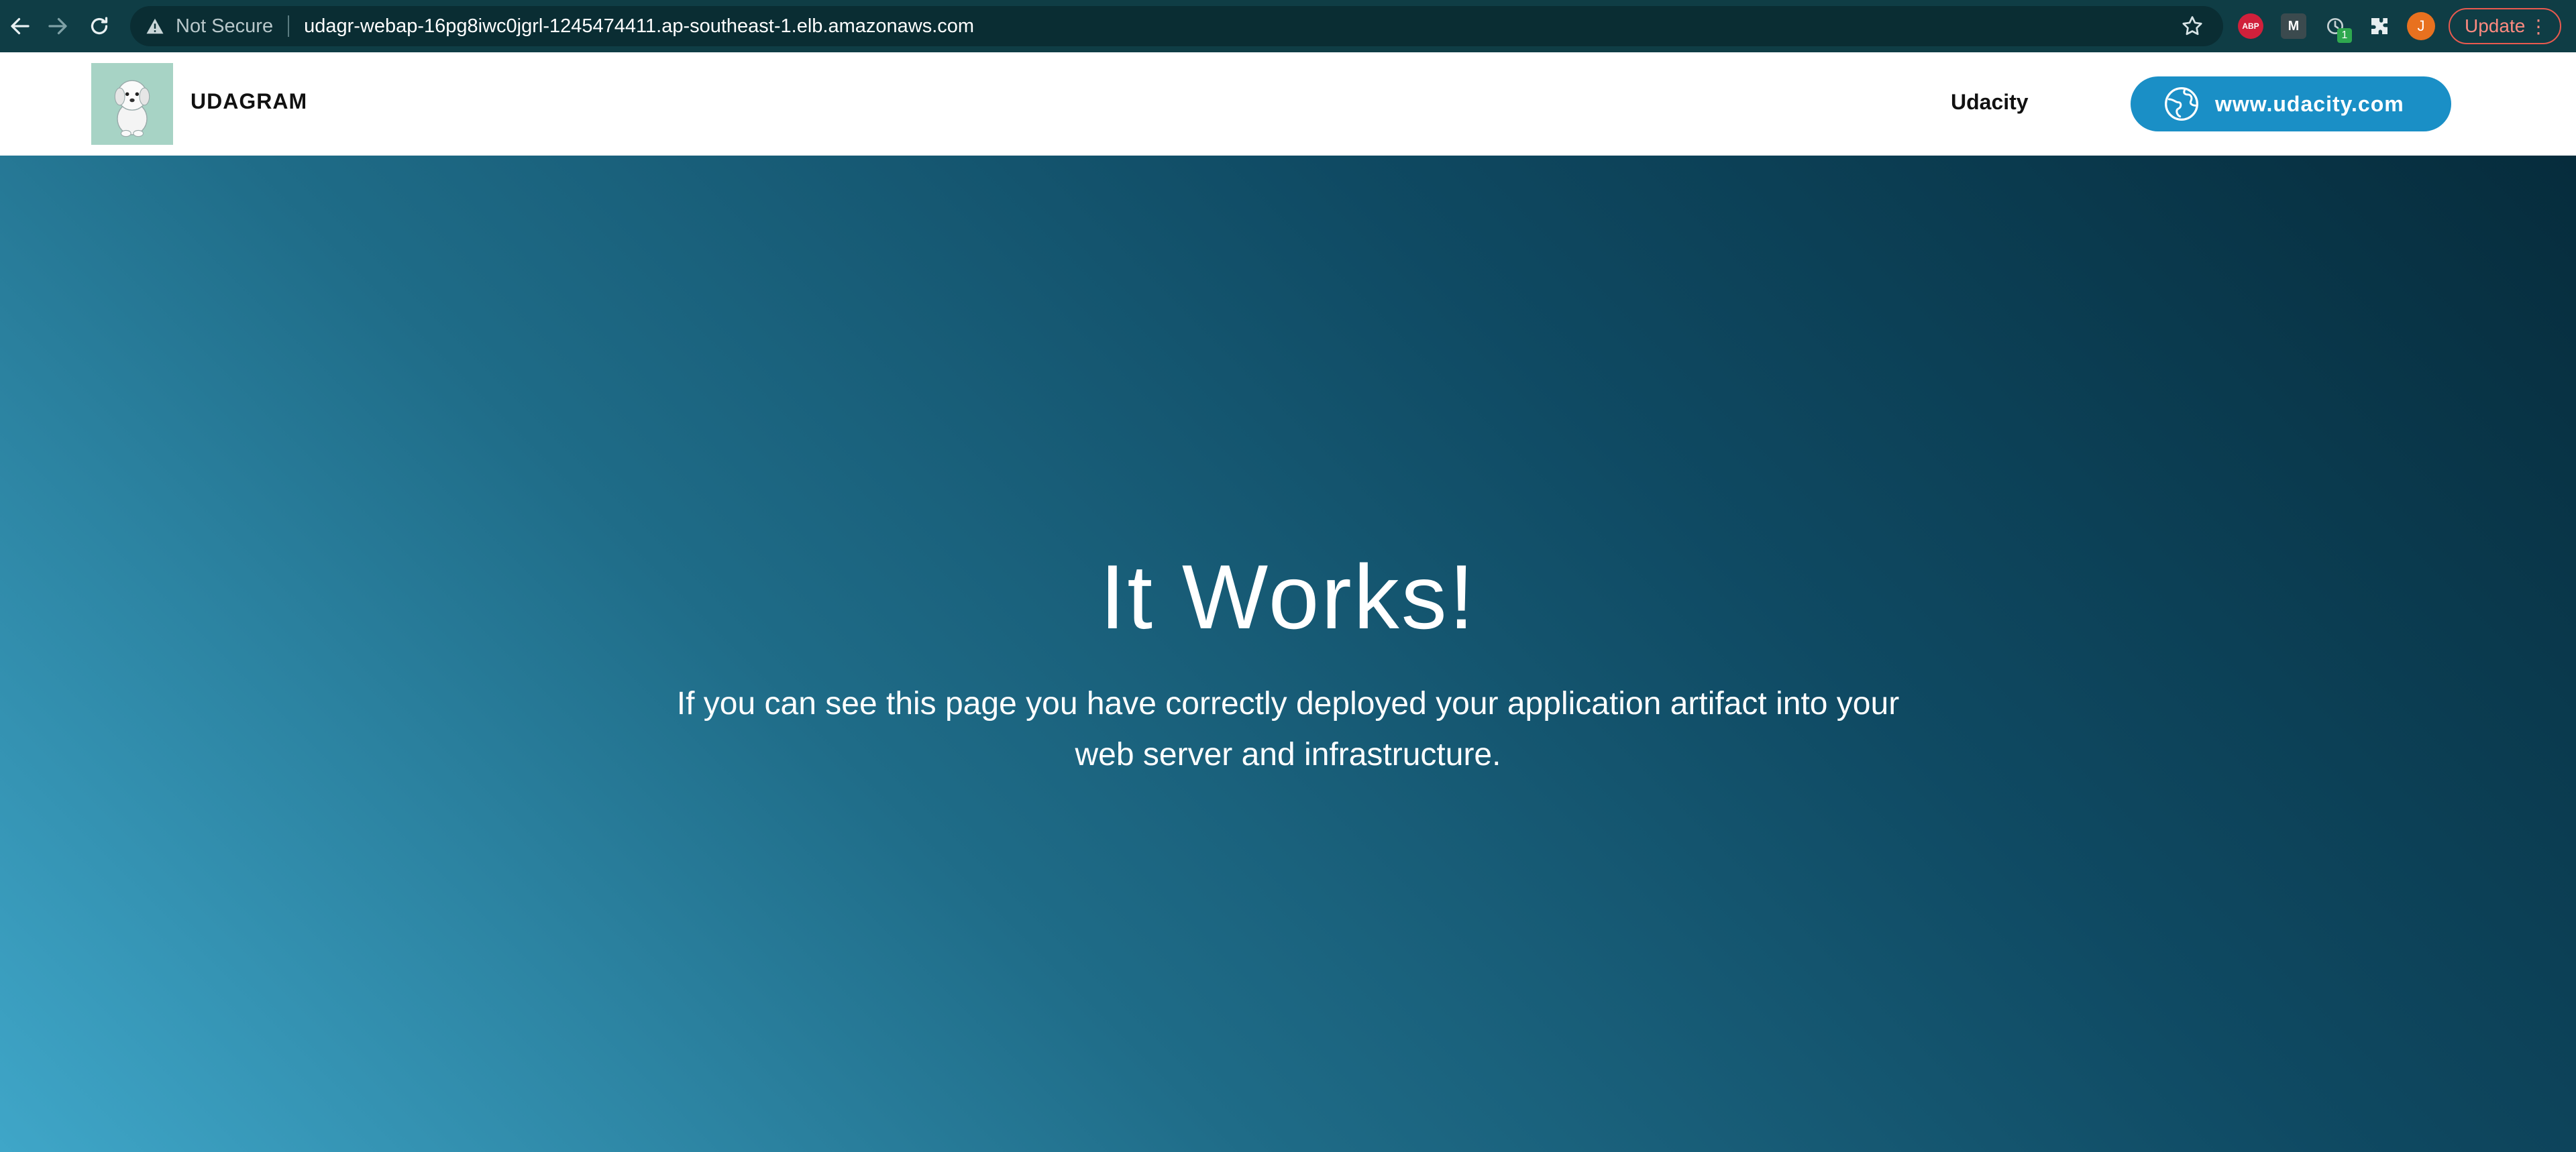 The image size is (2576, 1152). I want to click on back-arrow-icon, so click(20, 26).